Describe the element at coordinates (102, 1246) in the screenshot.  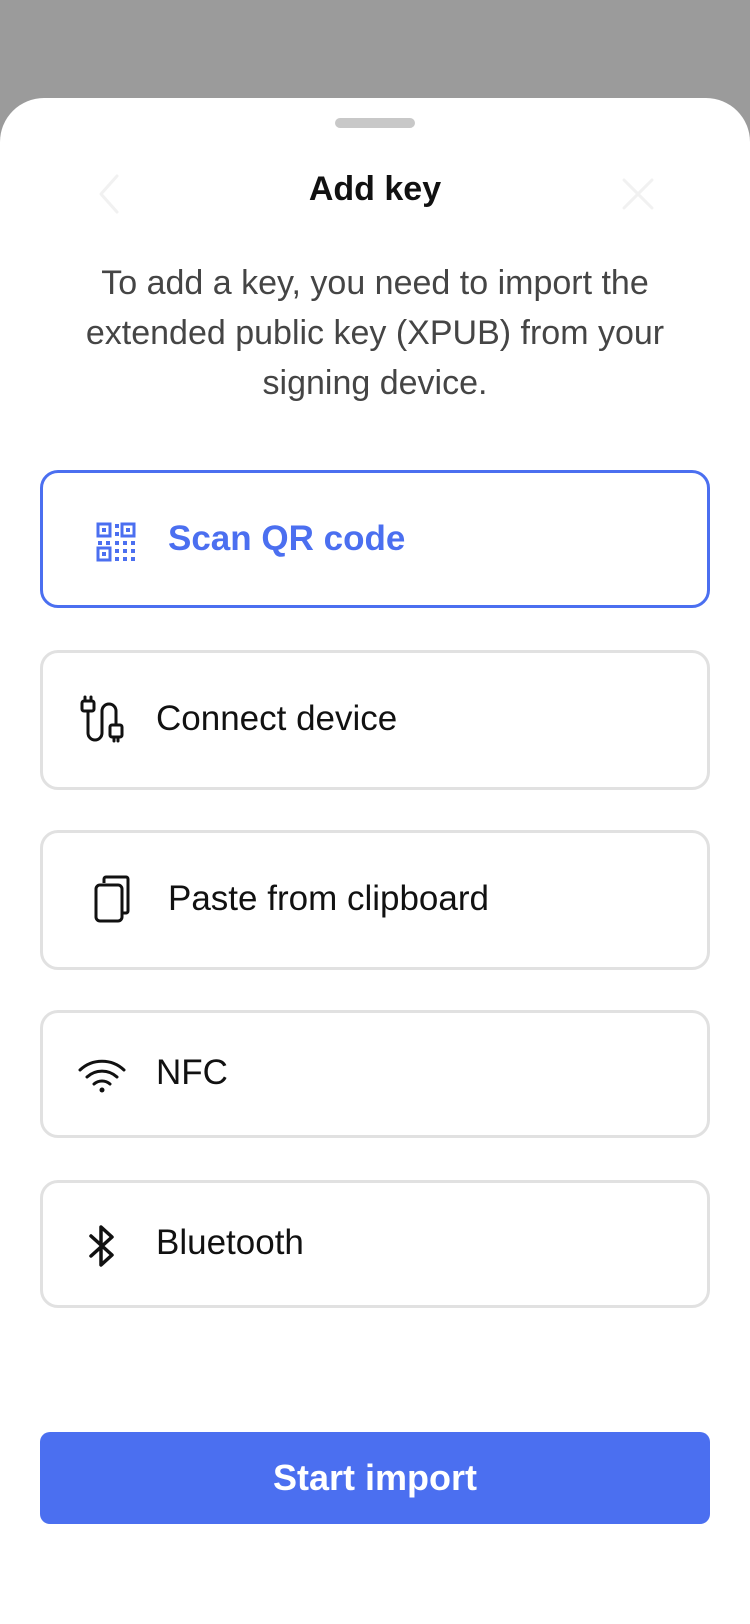
I see `bluetooth-icon` at that location.